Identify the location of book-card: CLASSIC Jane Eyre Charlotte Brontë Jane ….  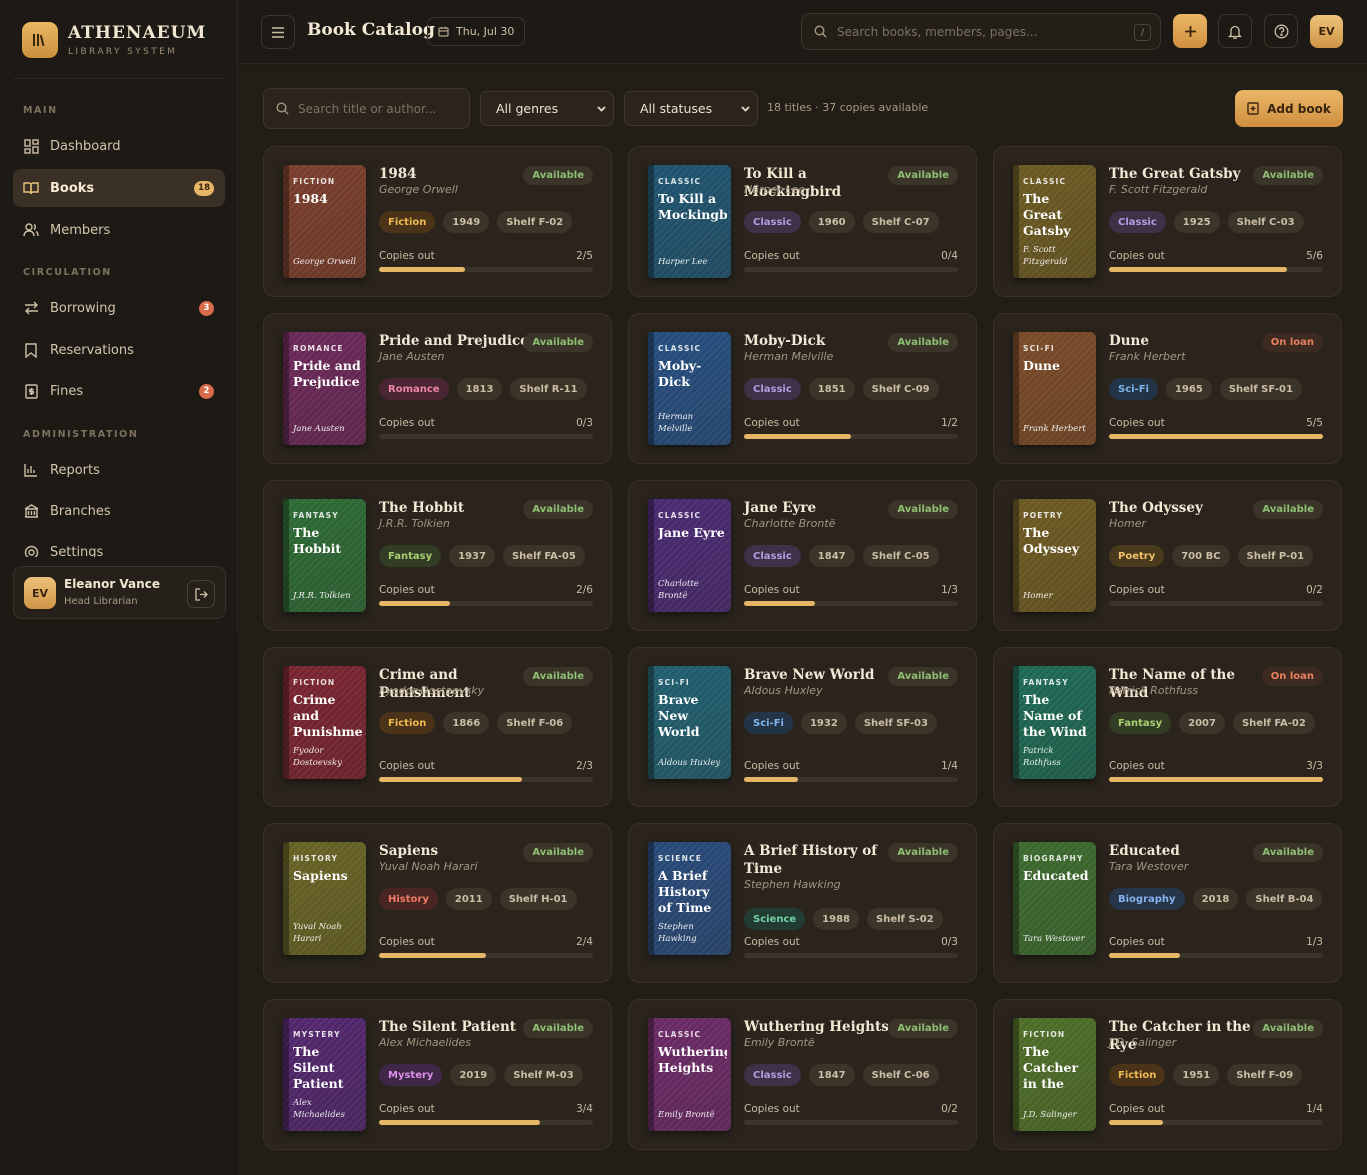
(802, 555).